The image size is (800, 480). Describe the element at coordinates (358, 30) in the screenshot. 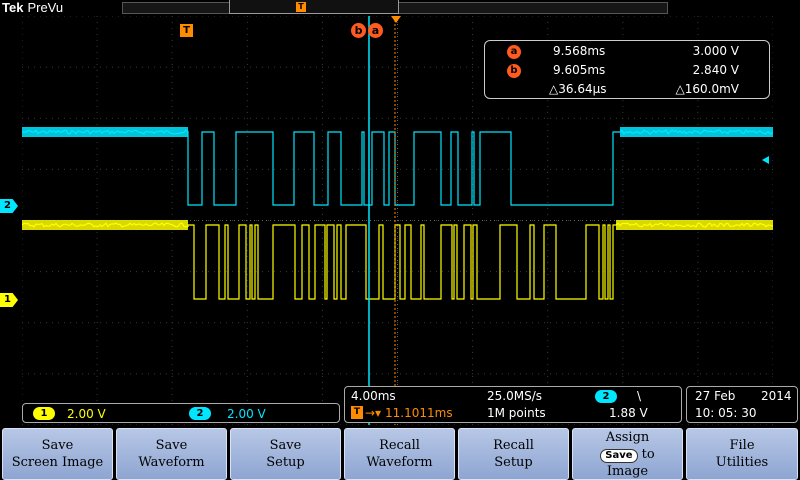

I see `cursor-b-label: b` at that location.